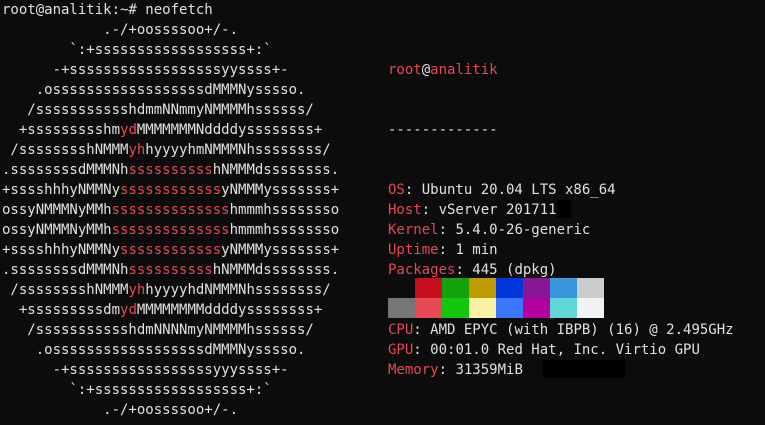 This screenshot has width=765, height=425. What do you see at coordinates (158, 110) in the screenshot?
I see `logo-segment: /ssssssssssshdmmNNmmyNMMMMhssssss/` at bounding box center [158, 110].